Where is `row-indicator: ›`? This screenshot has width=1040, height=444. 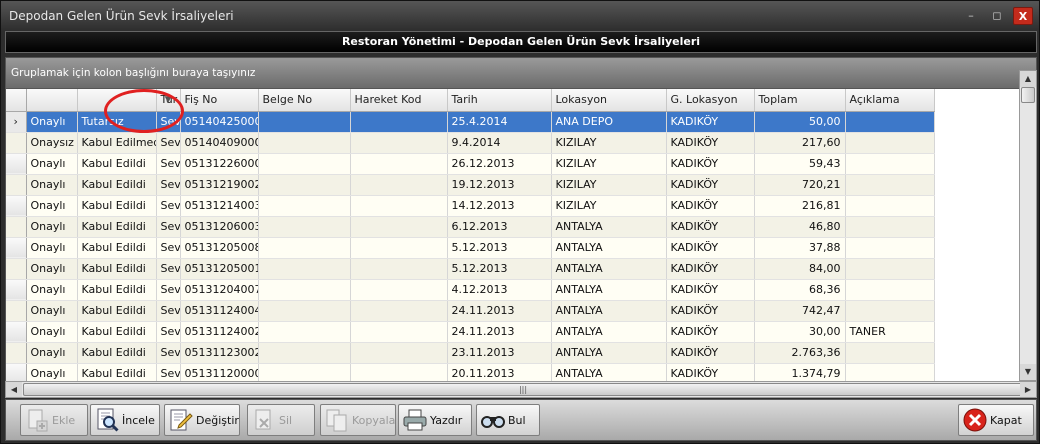
row-indicator: › is located at coordinates (16, 122).